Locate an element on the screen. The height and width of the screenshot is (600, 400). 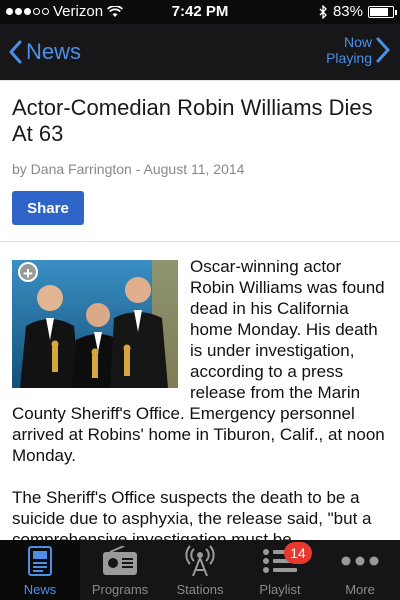
now-playing-label: Now Playing is located at coordinates (349, 50).